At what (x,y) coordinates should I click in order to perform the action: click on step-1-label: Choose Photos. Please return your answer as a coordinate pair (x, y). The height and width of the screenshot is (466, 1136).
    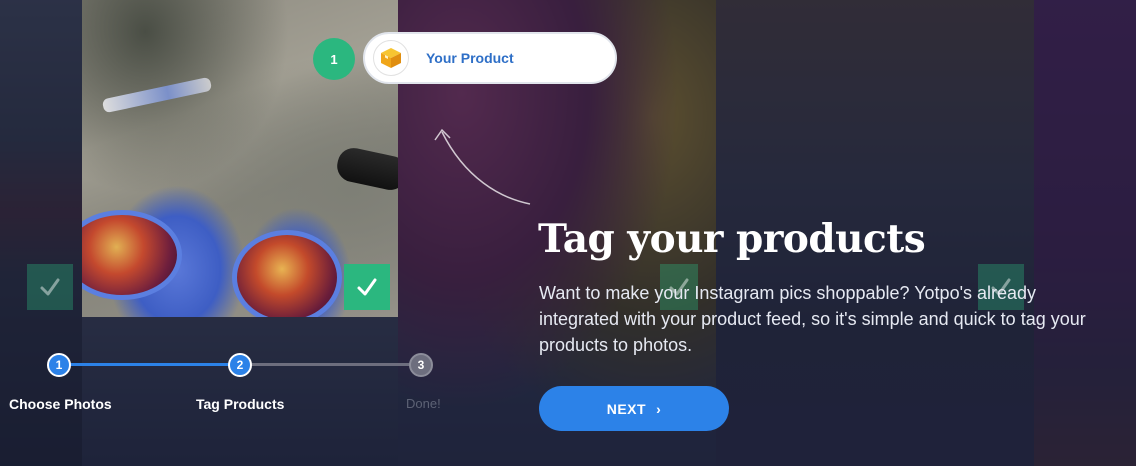
    Looking at the image, I should click on (60, 404).